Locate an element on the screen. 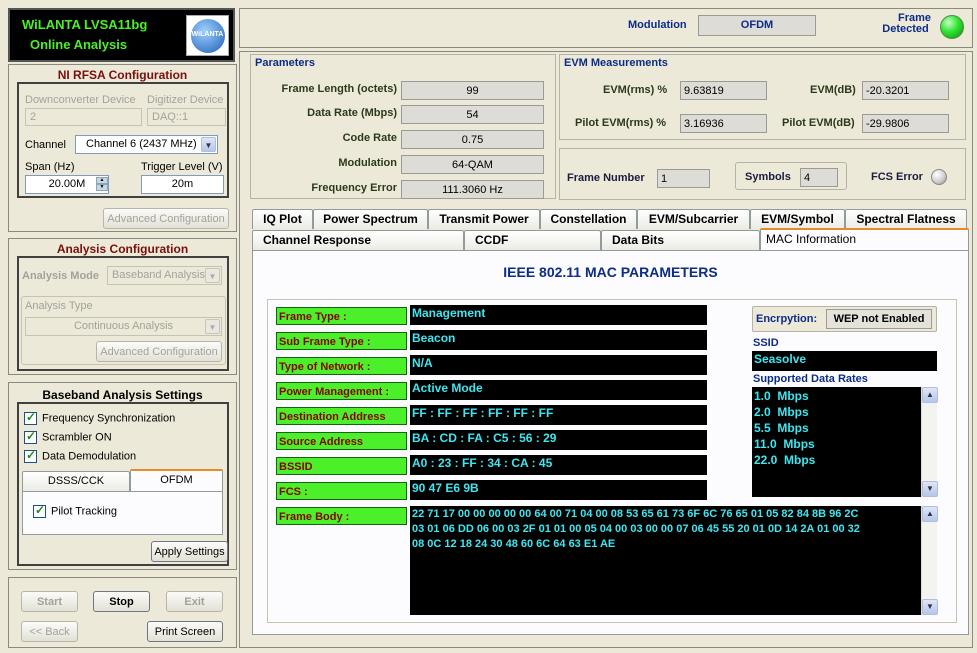 This screenshot has width=977, height=653. tab-evm-subcarrier: EVM/Subcarrier is located at coordinates (693, 219).